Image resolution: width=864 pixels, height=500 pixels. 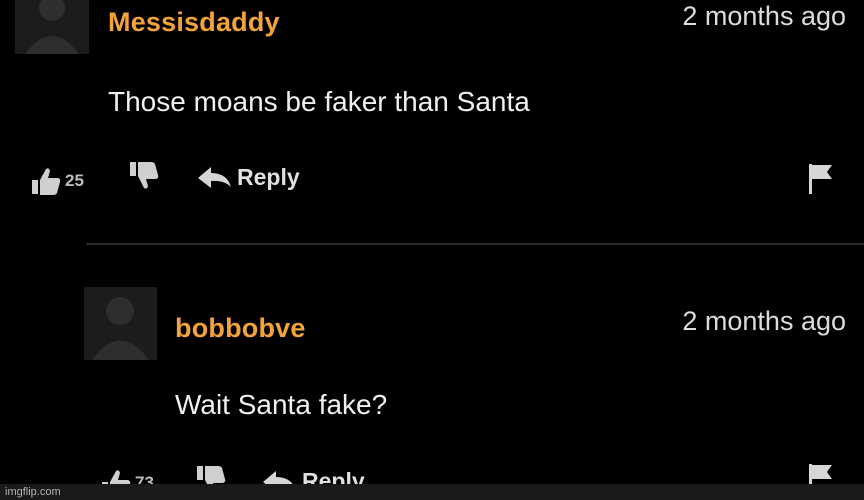 What do you see at coordinates (281, 404) in the screenshot?
I see `comment-text: Wait Santa fake?` at bounding box center [281, 404].